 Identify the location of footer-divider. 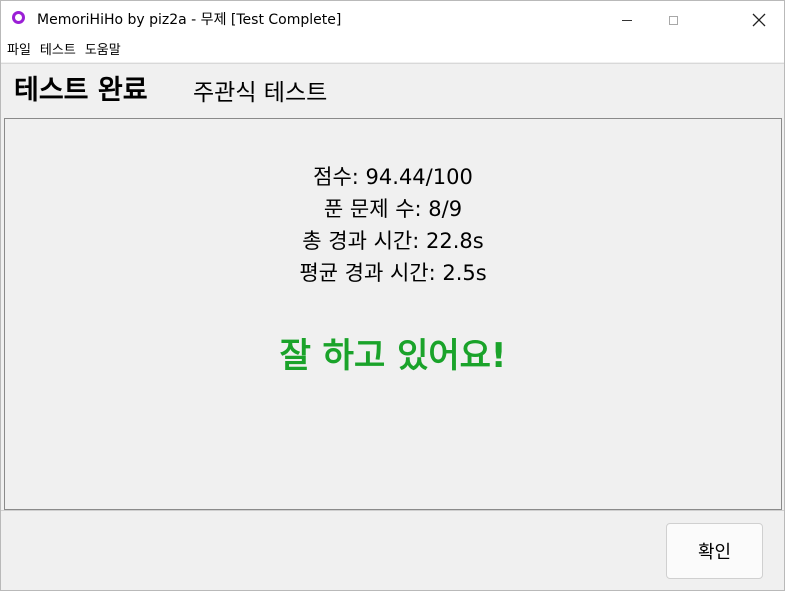
(392, 510).